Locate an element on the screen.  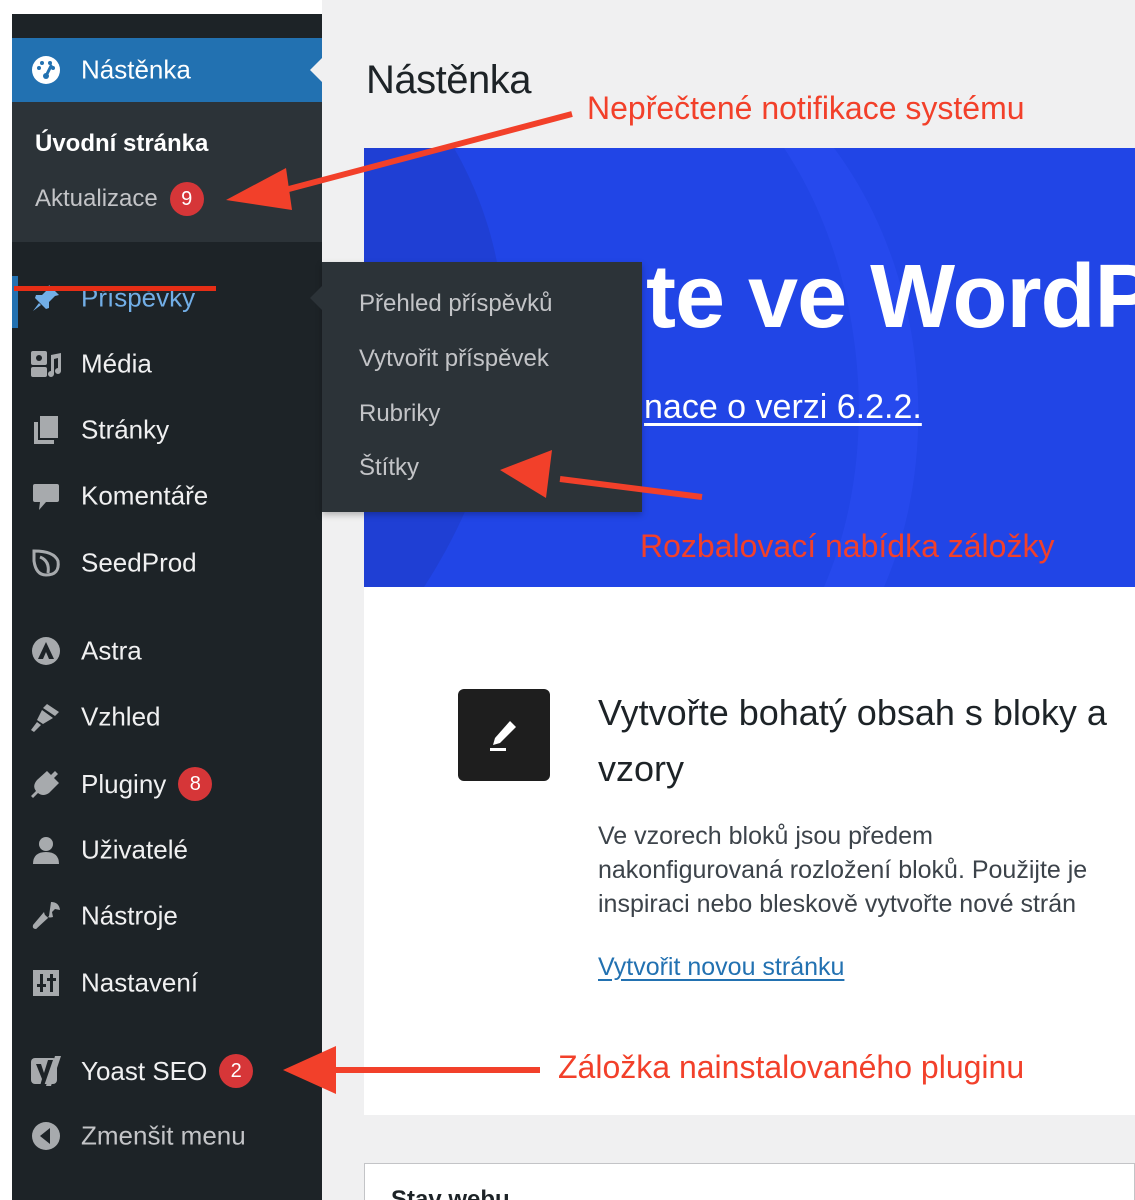
submenu-updates: Aktualizace 9 is located at coordinates (119, 199).